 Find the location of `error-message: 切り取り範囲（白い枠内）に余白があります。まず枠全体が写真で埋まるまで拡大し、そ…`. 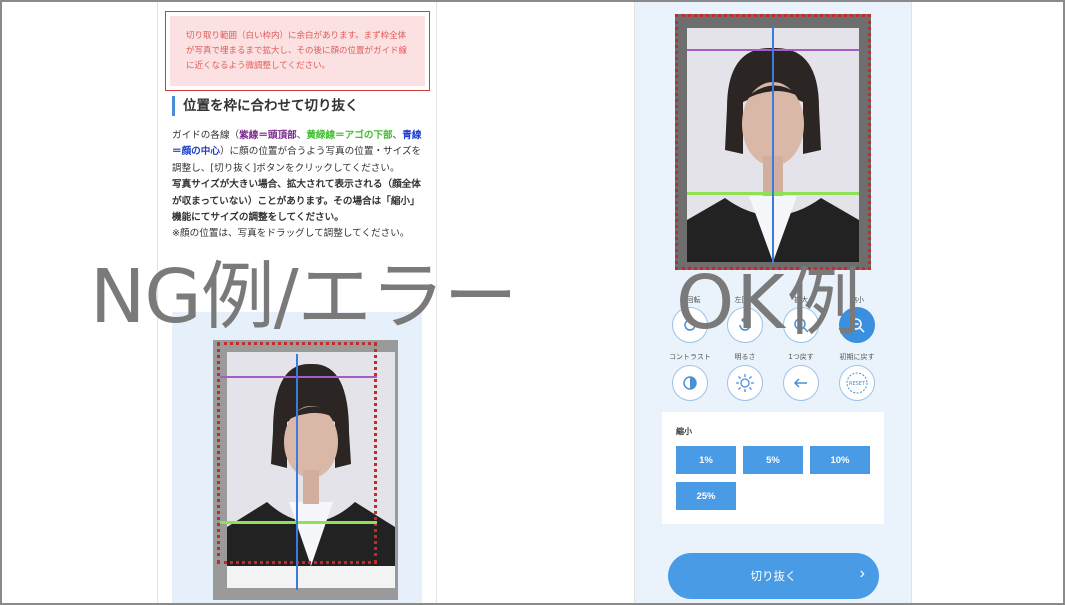

error-message: 切り取り範囲（白い枠内）に余白があります。まず枠全体が写真で埋まるまで拡大し、そ… is located at coordinates (297, 51).